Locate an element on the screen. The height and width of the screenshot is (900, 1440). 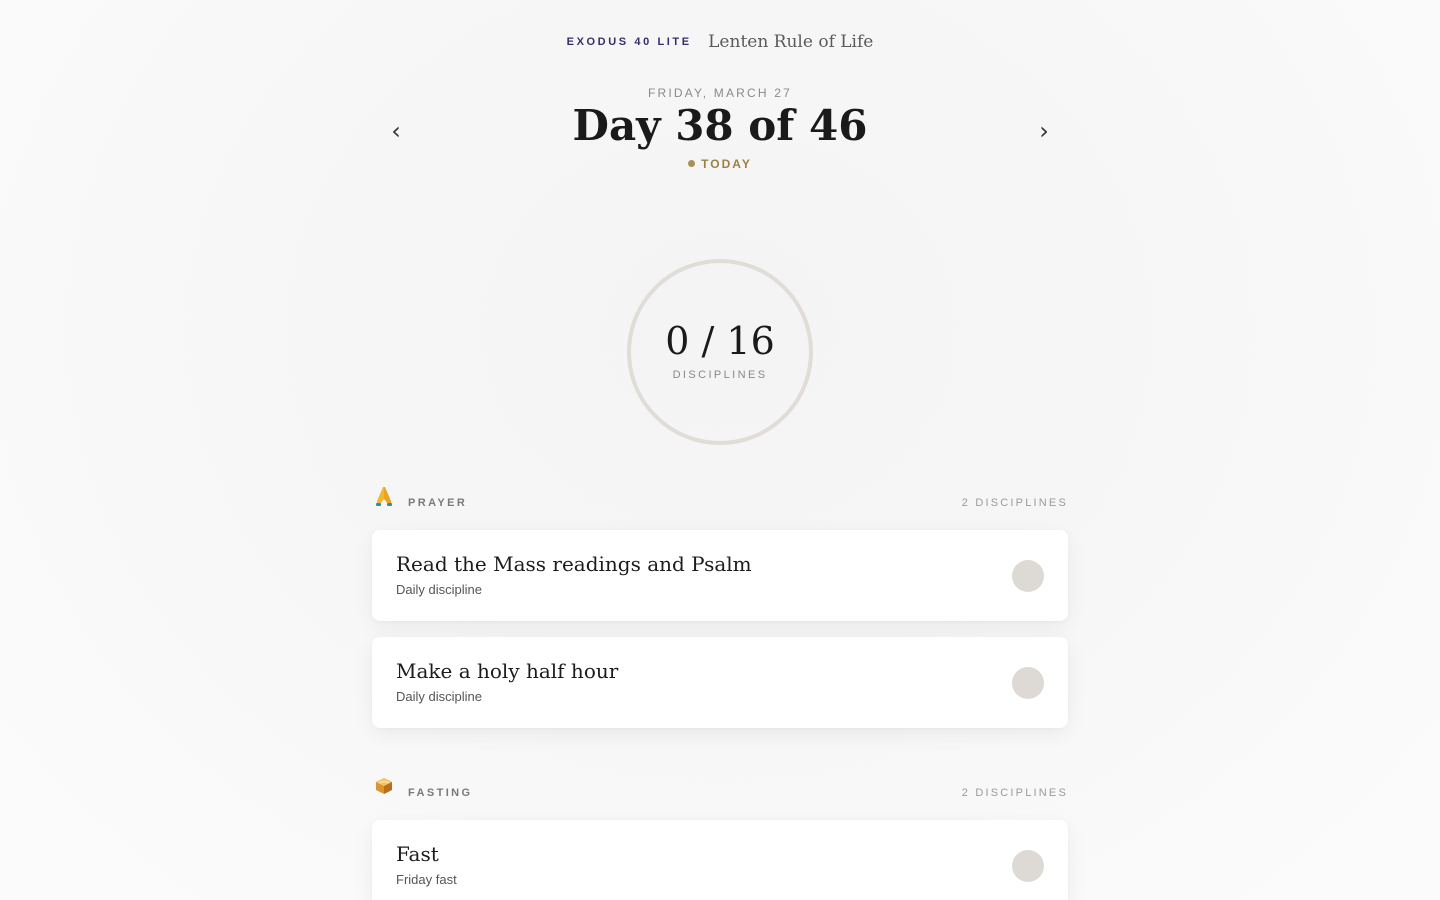
discipline-title: Fast is located at coordinates (417, 854).